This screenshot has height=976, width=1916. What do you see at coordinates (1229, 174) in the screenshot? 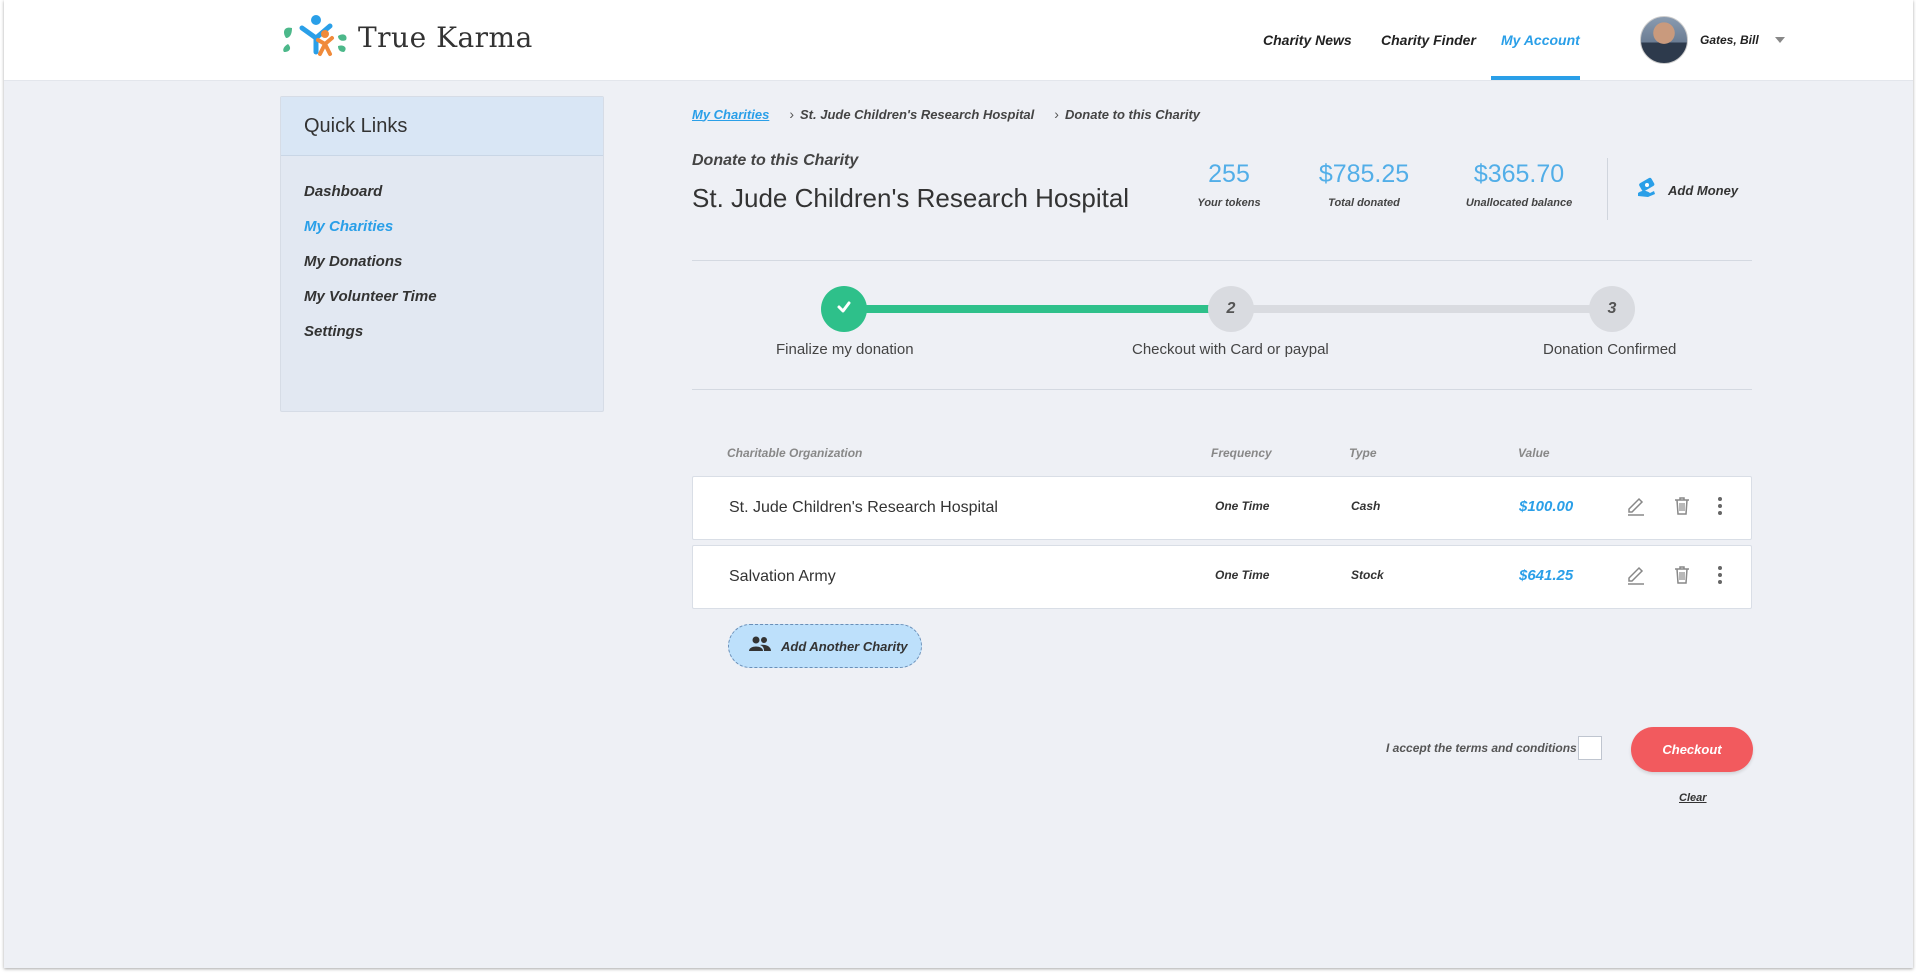
I see `stat-tokens-value: 255` at bounding box center [1229, 174].